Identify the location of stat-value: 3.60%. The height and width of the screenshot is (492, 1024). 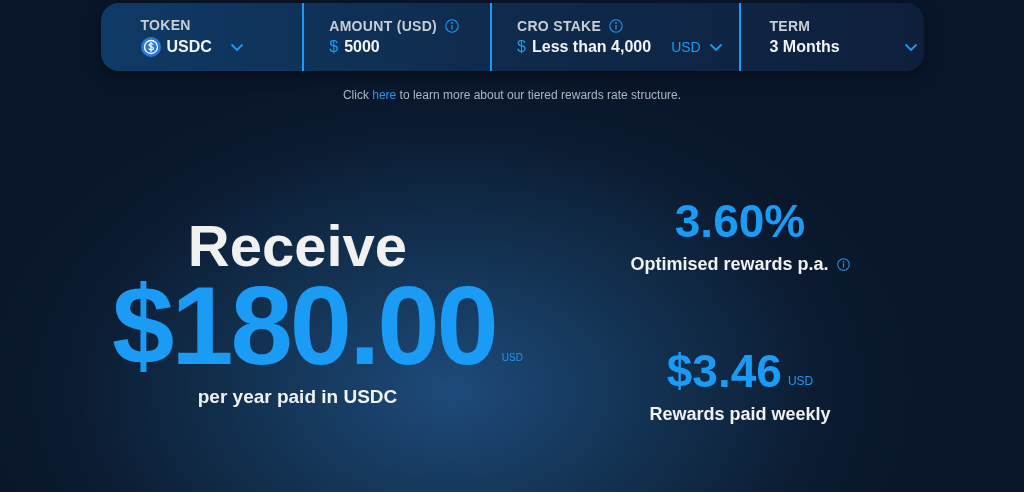
(740, 221).